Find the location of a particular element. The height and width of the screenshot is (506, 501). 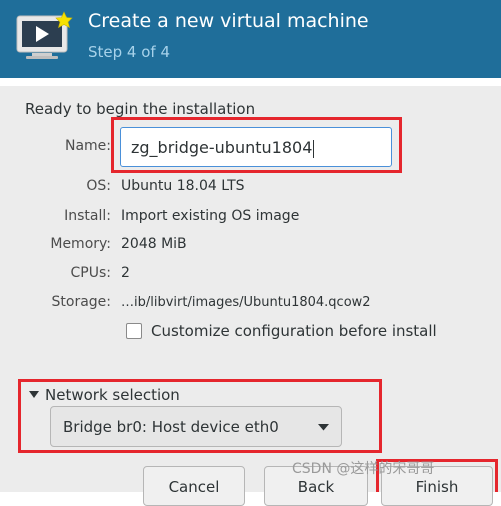

os-label: OS: is located at coordinates (98, 186).